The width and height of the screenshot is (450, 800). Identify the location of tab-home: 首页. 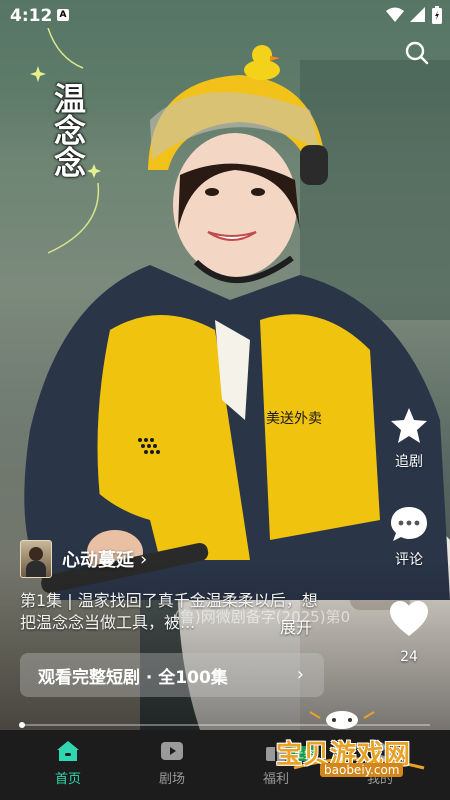
(68, 763).